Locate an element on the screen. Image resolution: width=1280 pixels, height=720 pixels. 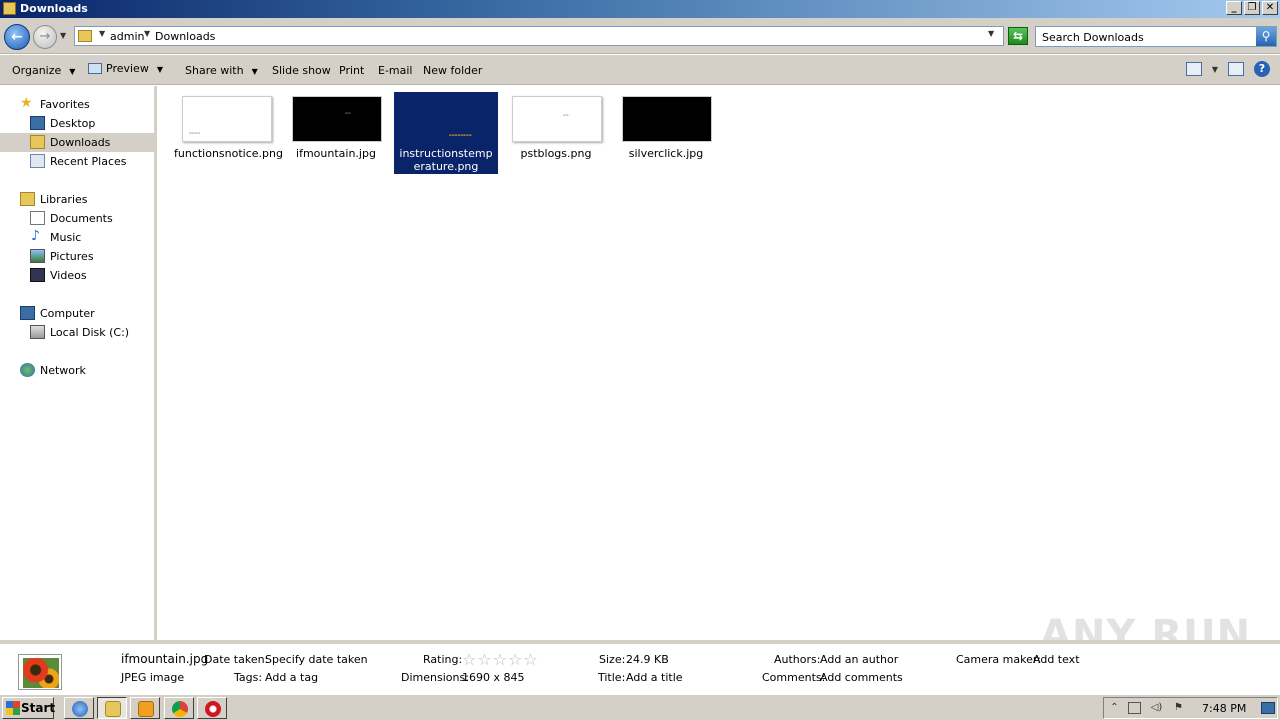
address-dropdown: ▼ is located at coordinates (991, 33).